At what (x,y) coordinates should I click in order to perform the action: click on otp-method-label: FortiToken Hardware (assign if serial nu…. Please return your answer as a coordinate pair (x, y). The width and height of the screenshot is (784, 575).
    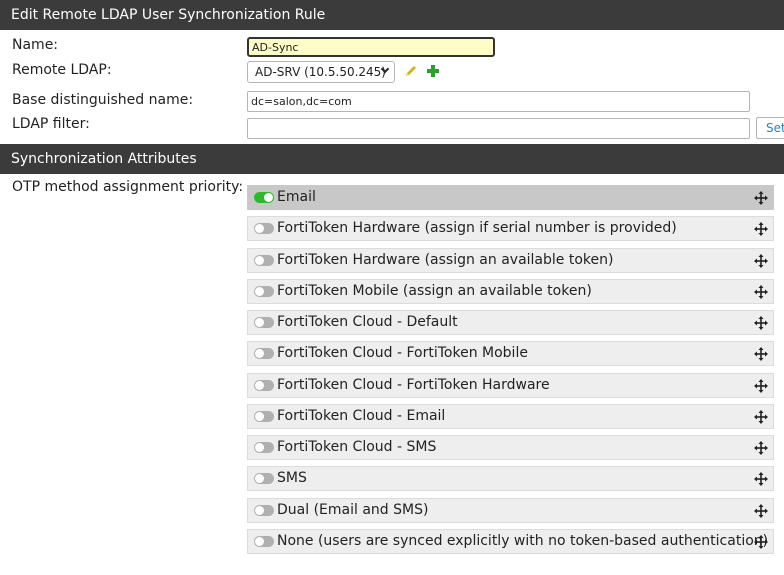
    Looking at the image, I should click on (477, 228).